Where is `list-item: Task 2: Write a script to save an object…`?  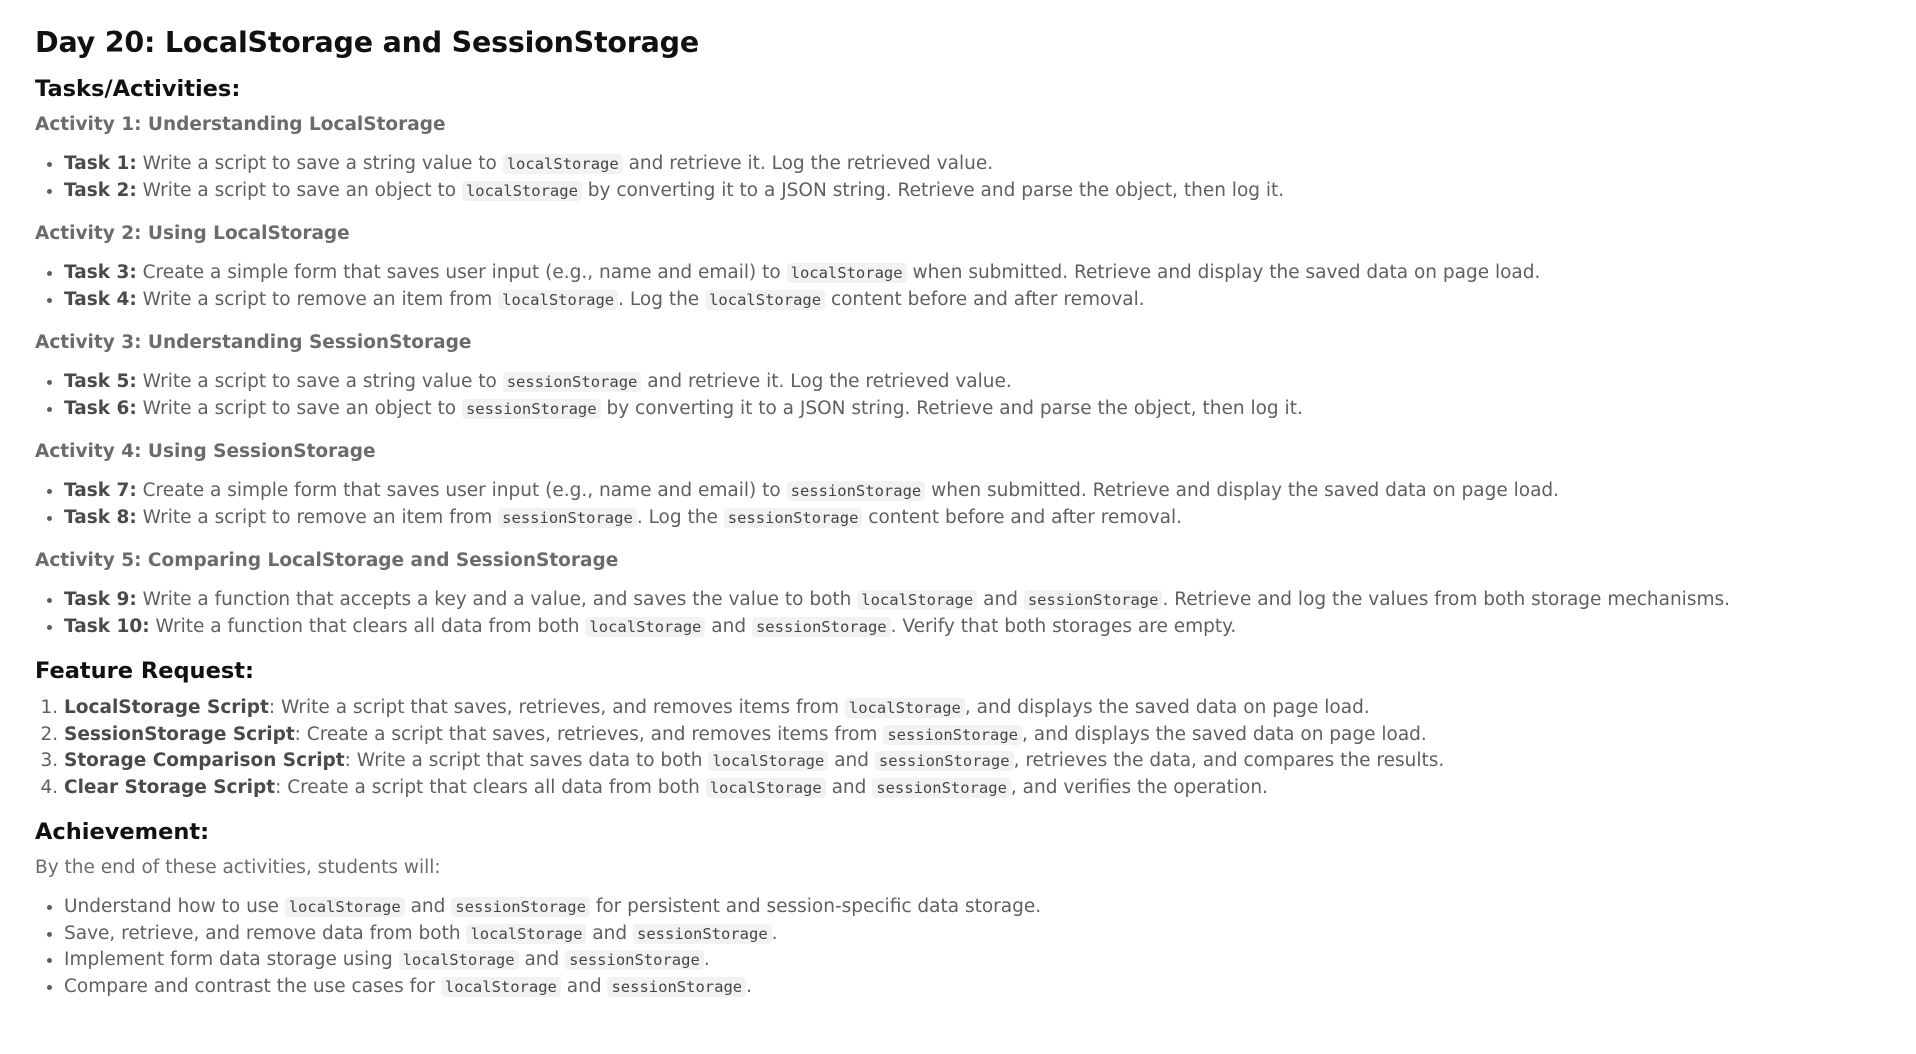
list-item: Task 2: Write a script to save an object… is located at coordinates (973, 191).